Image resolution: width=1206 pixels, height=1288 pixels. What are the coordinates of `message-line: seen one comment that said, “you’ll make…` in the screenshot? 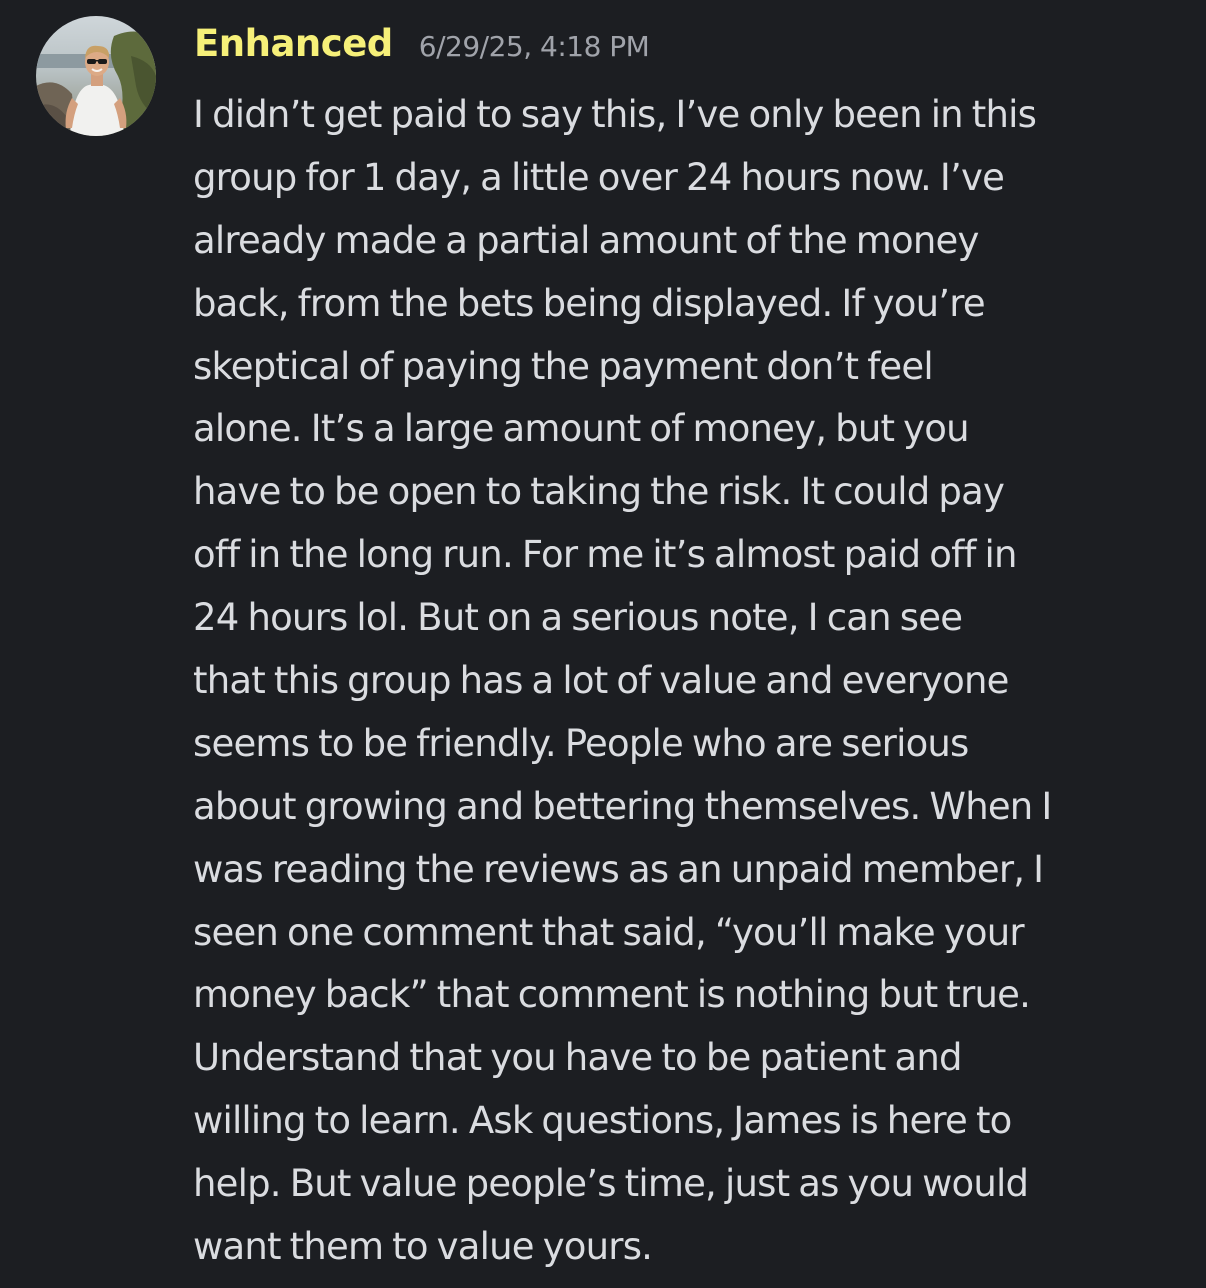 It's located at (609, 932).